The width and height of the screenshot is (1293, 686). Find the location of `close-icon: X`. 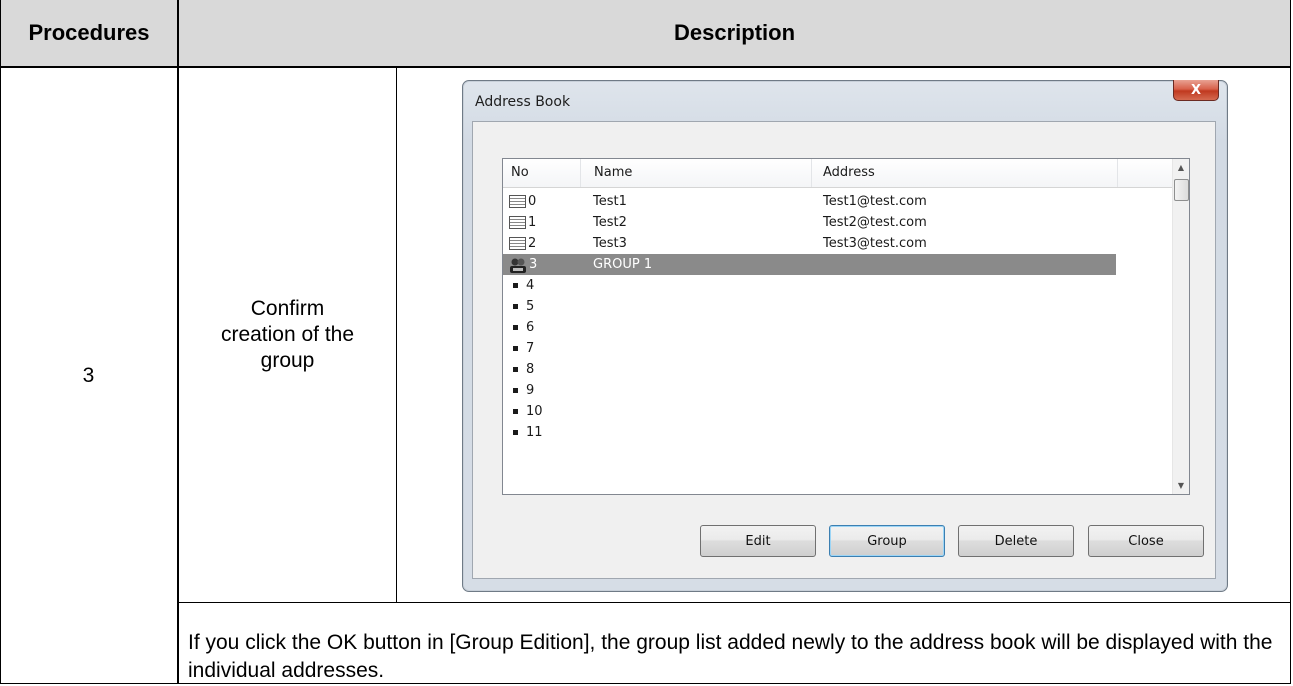

close-icon: X is located at coordinates (1196, 90).